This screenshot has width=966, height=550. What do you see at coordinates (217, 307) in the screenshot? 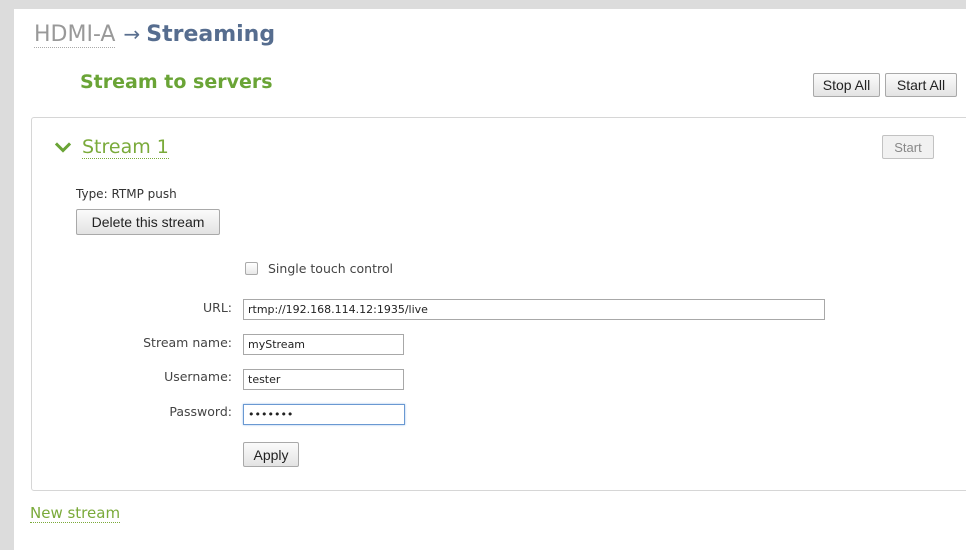
I see `url-label: URL:` at bounding box center [217, 307].